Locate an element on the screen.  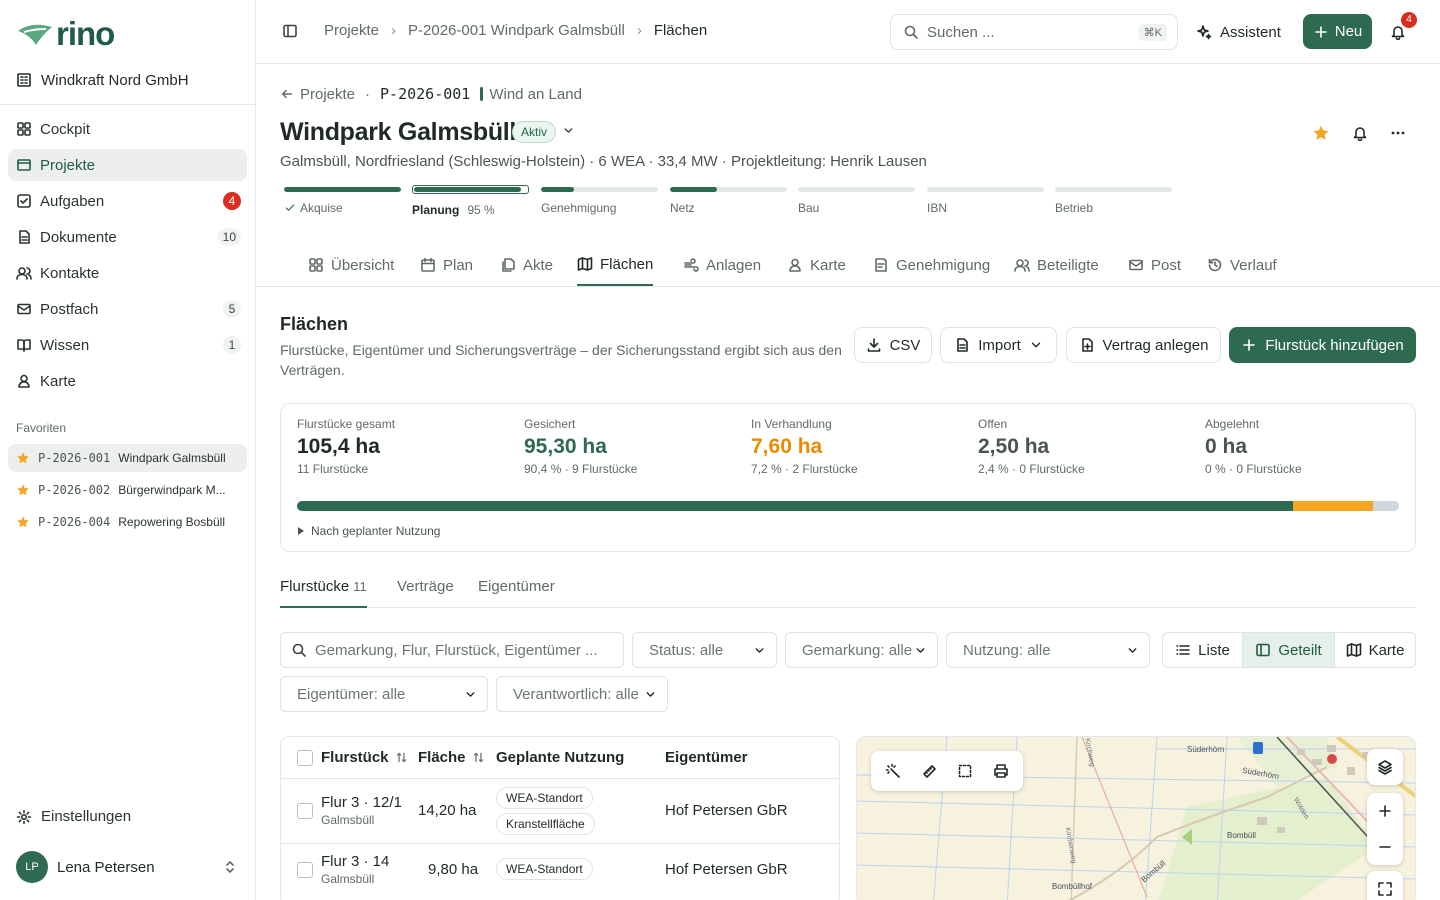
breadcrumb-project: P-2026-001 Windpark Galmsbüll is located at coordinates (516, 30).